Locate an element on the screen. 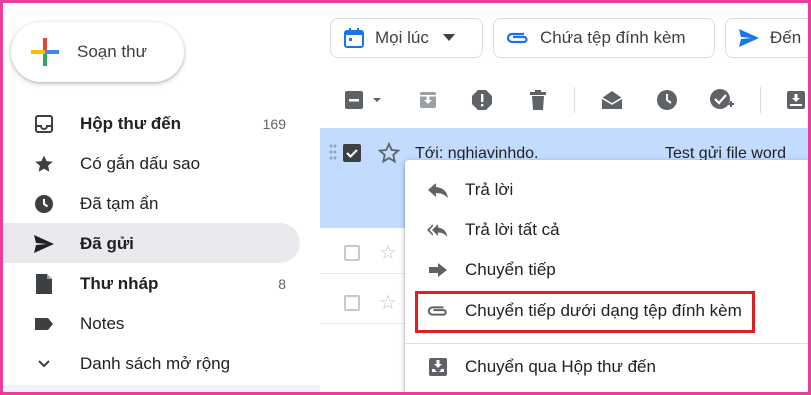  snooze-clock-icon is located at coordinates (667, 100).